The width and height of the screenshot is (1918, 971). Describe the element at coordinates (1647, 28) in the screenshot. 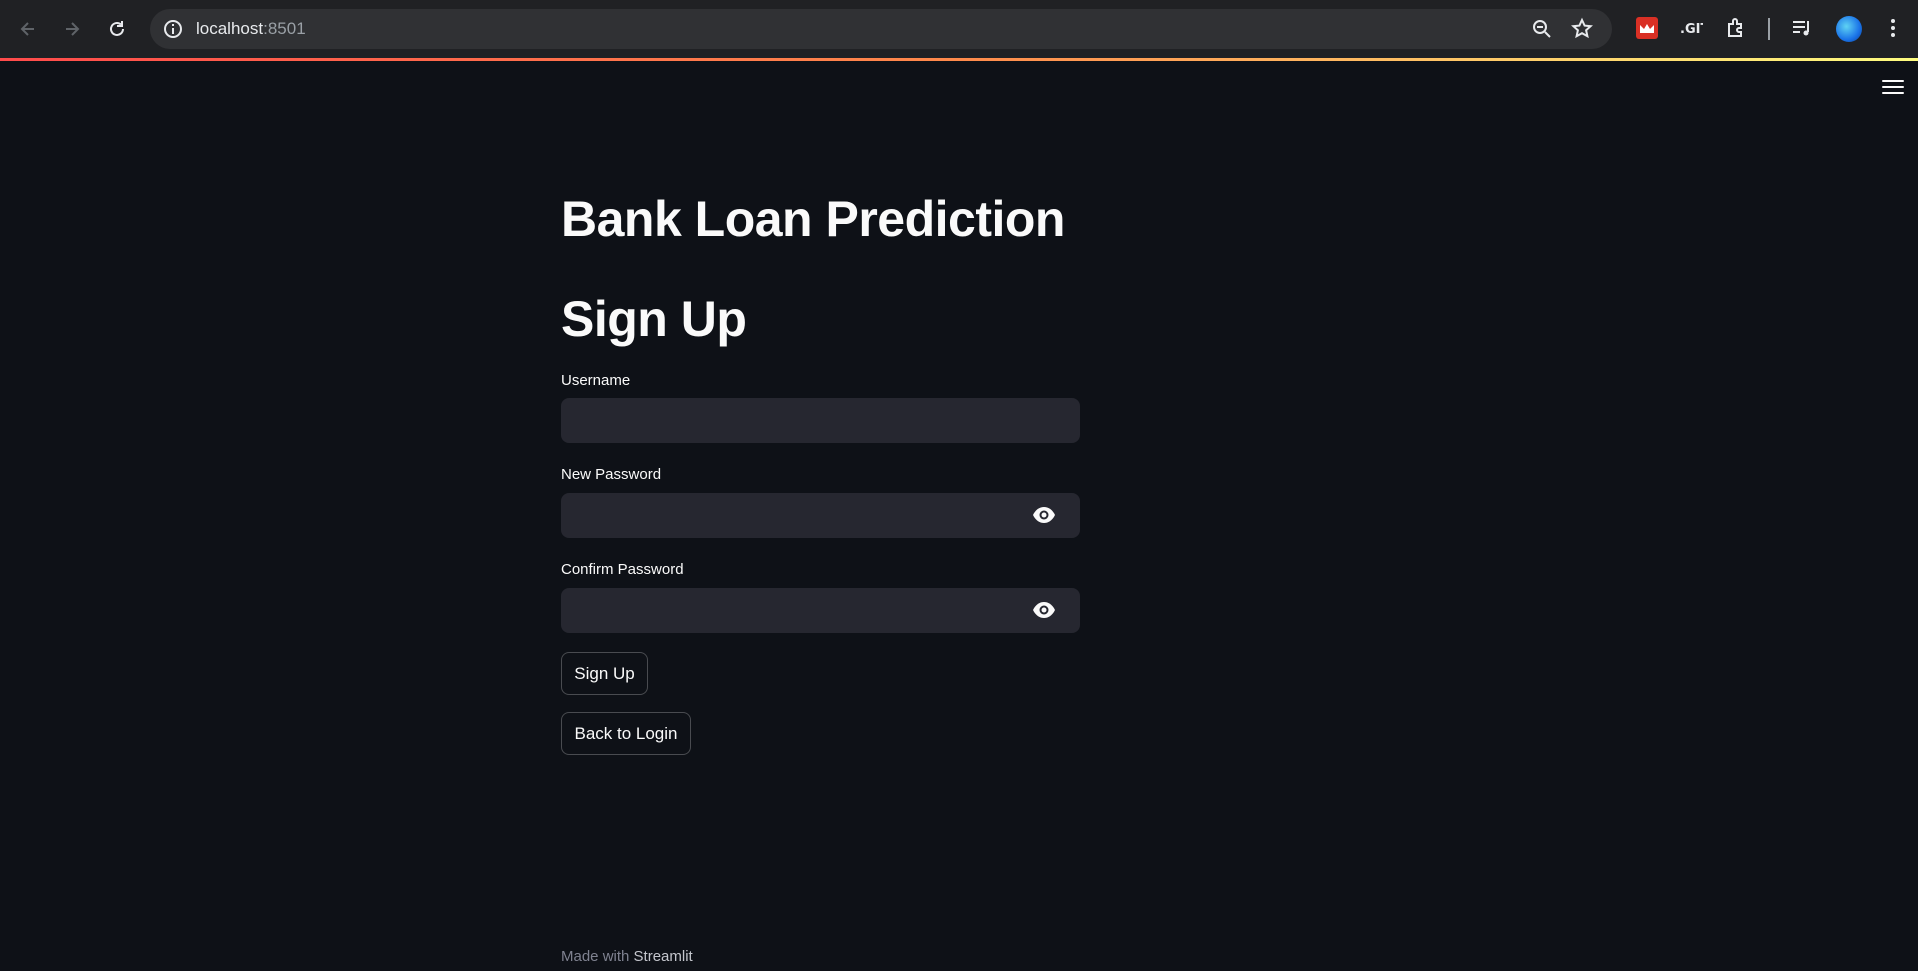

I see `extension-red-icon` at that location.